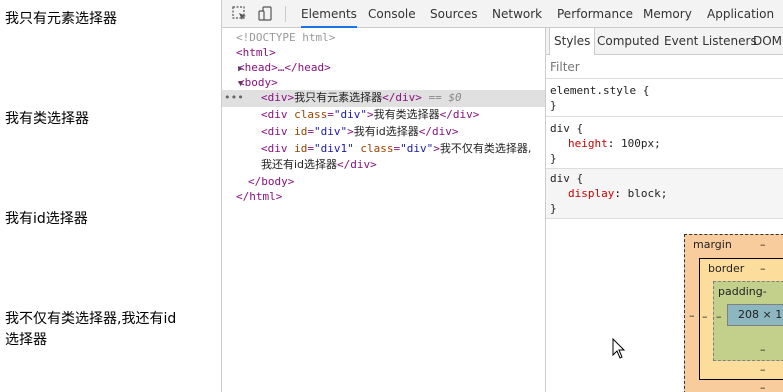 Image resolution: width=783 pixels, height=392 pixels. I want to click on div4-attr-class: class, so click(377, 148).